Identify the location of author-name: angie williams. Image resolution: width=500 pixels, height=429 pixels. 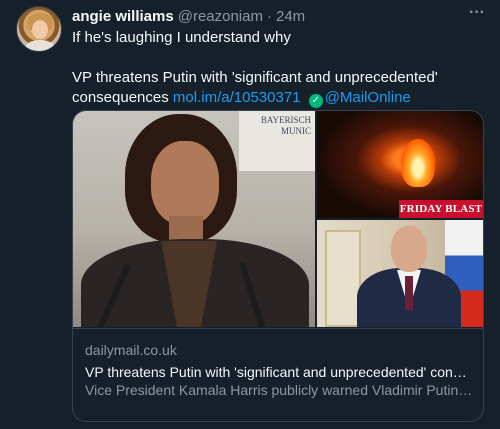
(123, 16).